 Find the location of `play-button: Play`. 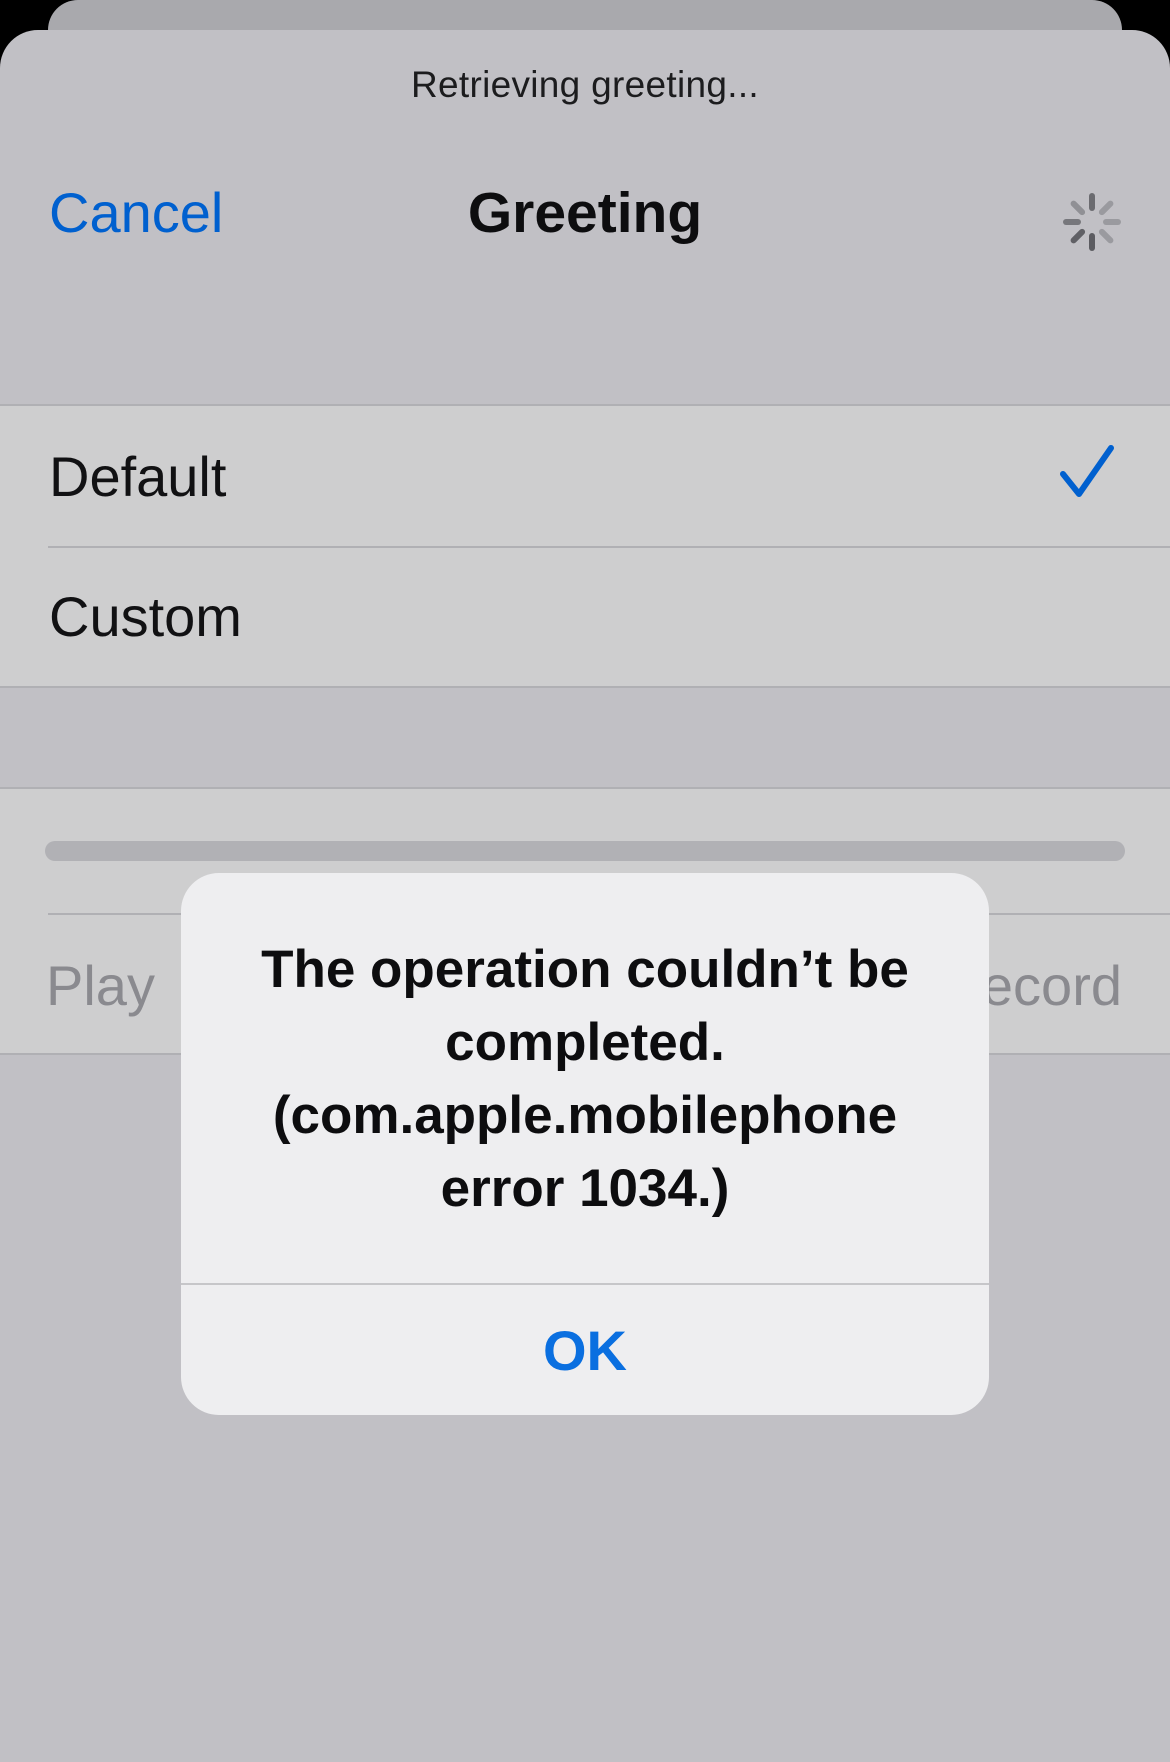

play-button: Play is located at coordinates (100, 985).